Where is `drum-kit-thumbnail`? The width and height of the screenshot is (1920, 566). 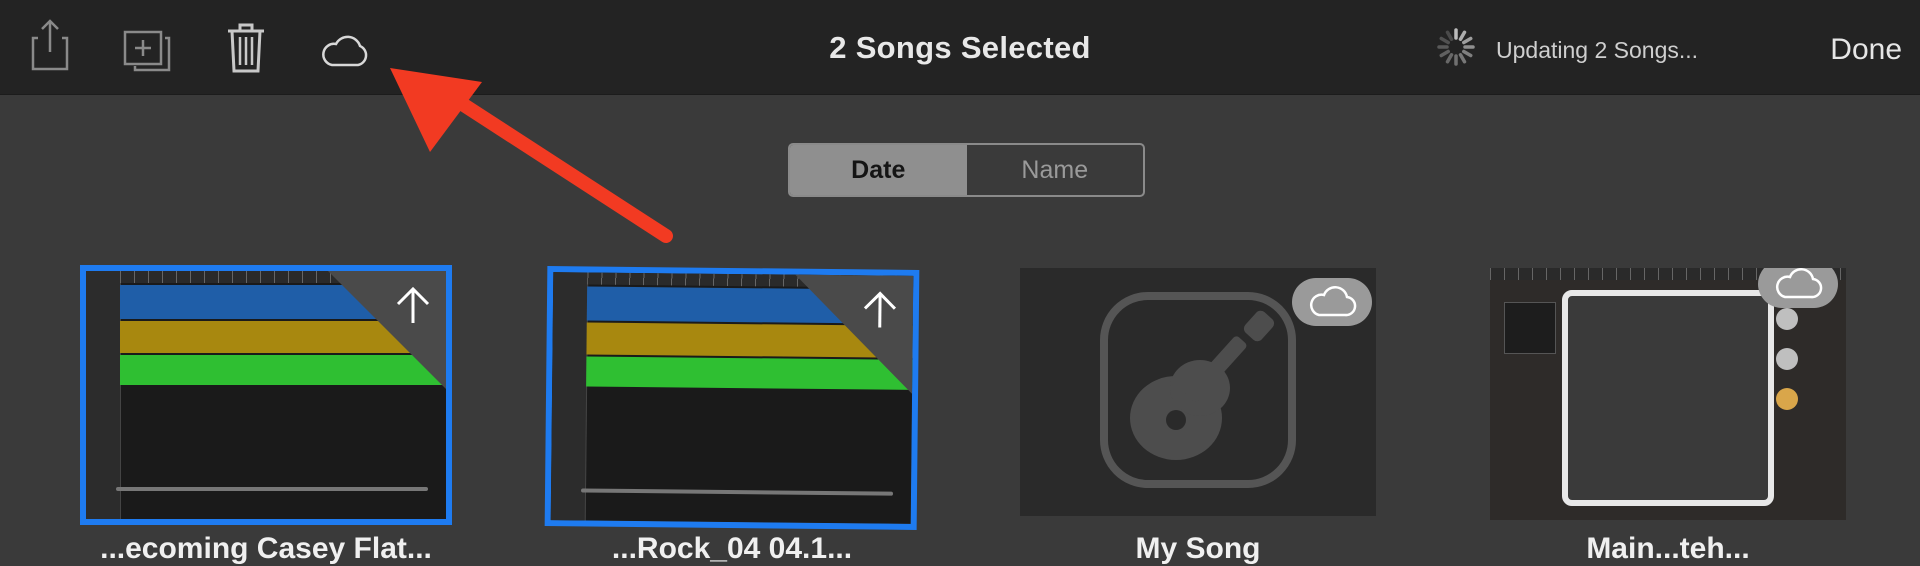 drum-kit-thumbnail is located at coordinates (1530, 328).